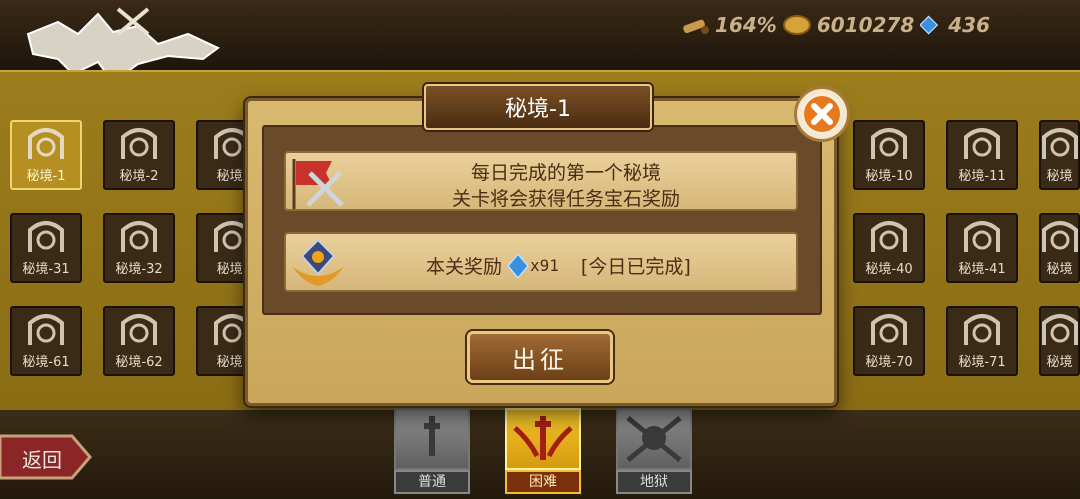 This screenshot has width=1080, height=499. I want to click on daily-info-row: 每日完成的第一个秘境 关卡将会获得任务宝石奖励, so click(541, 181).